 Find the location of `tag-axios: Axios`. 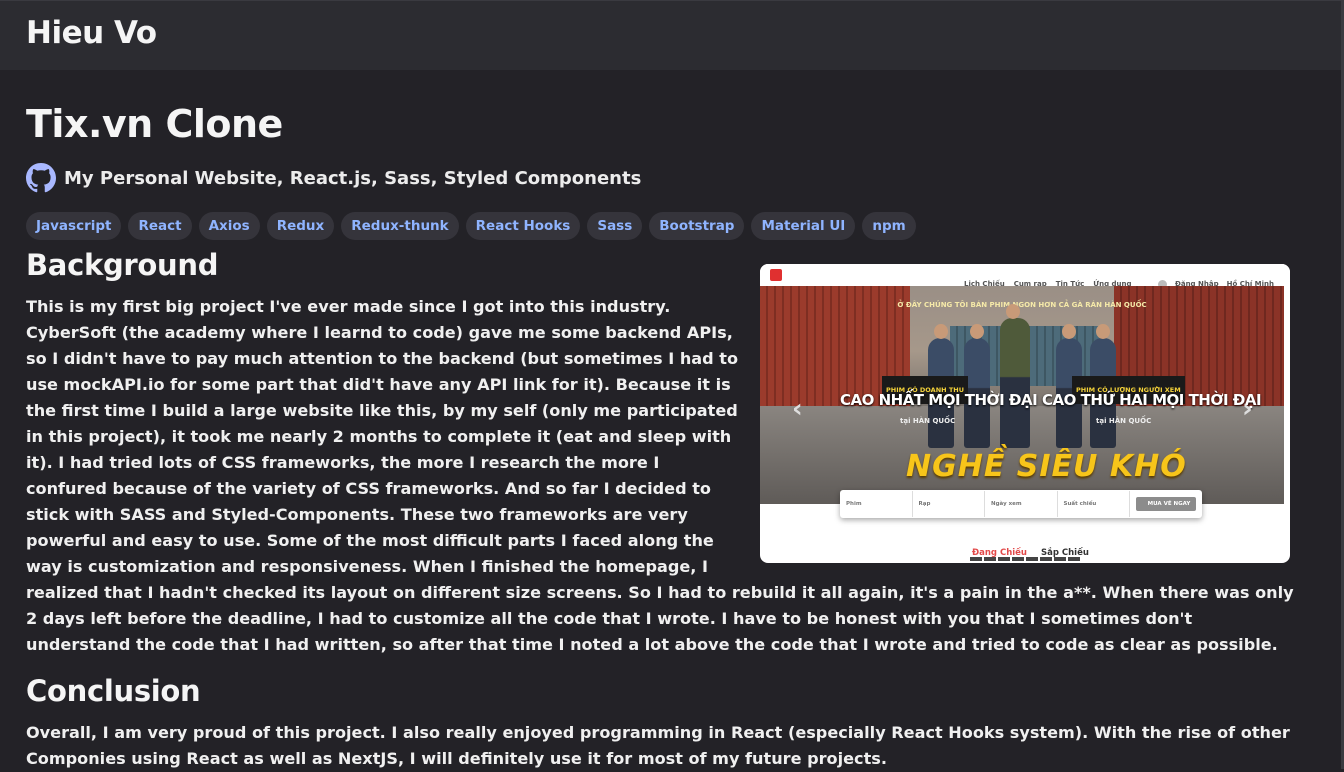

tag-axios: Axios is located at coordinates (229, 226).